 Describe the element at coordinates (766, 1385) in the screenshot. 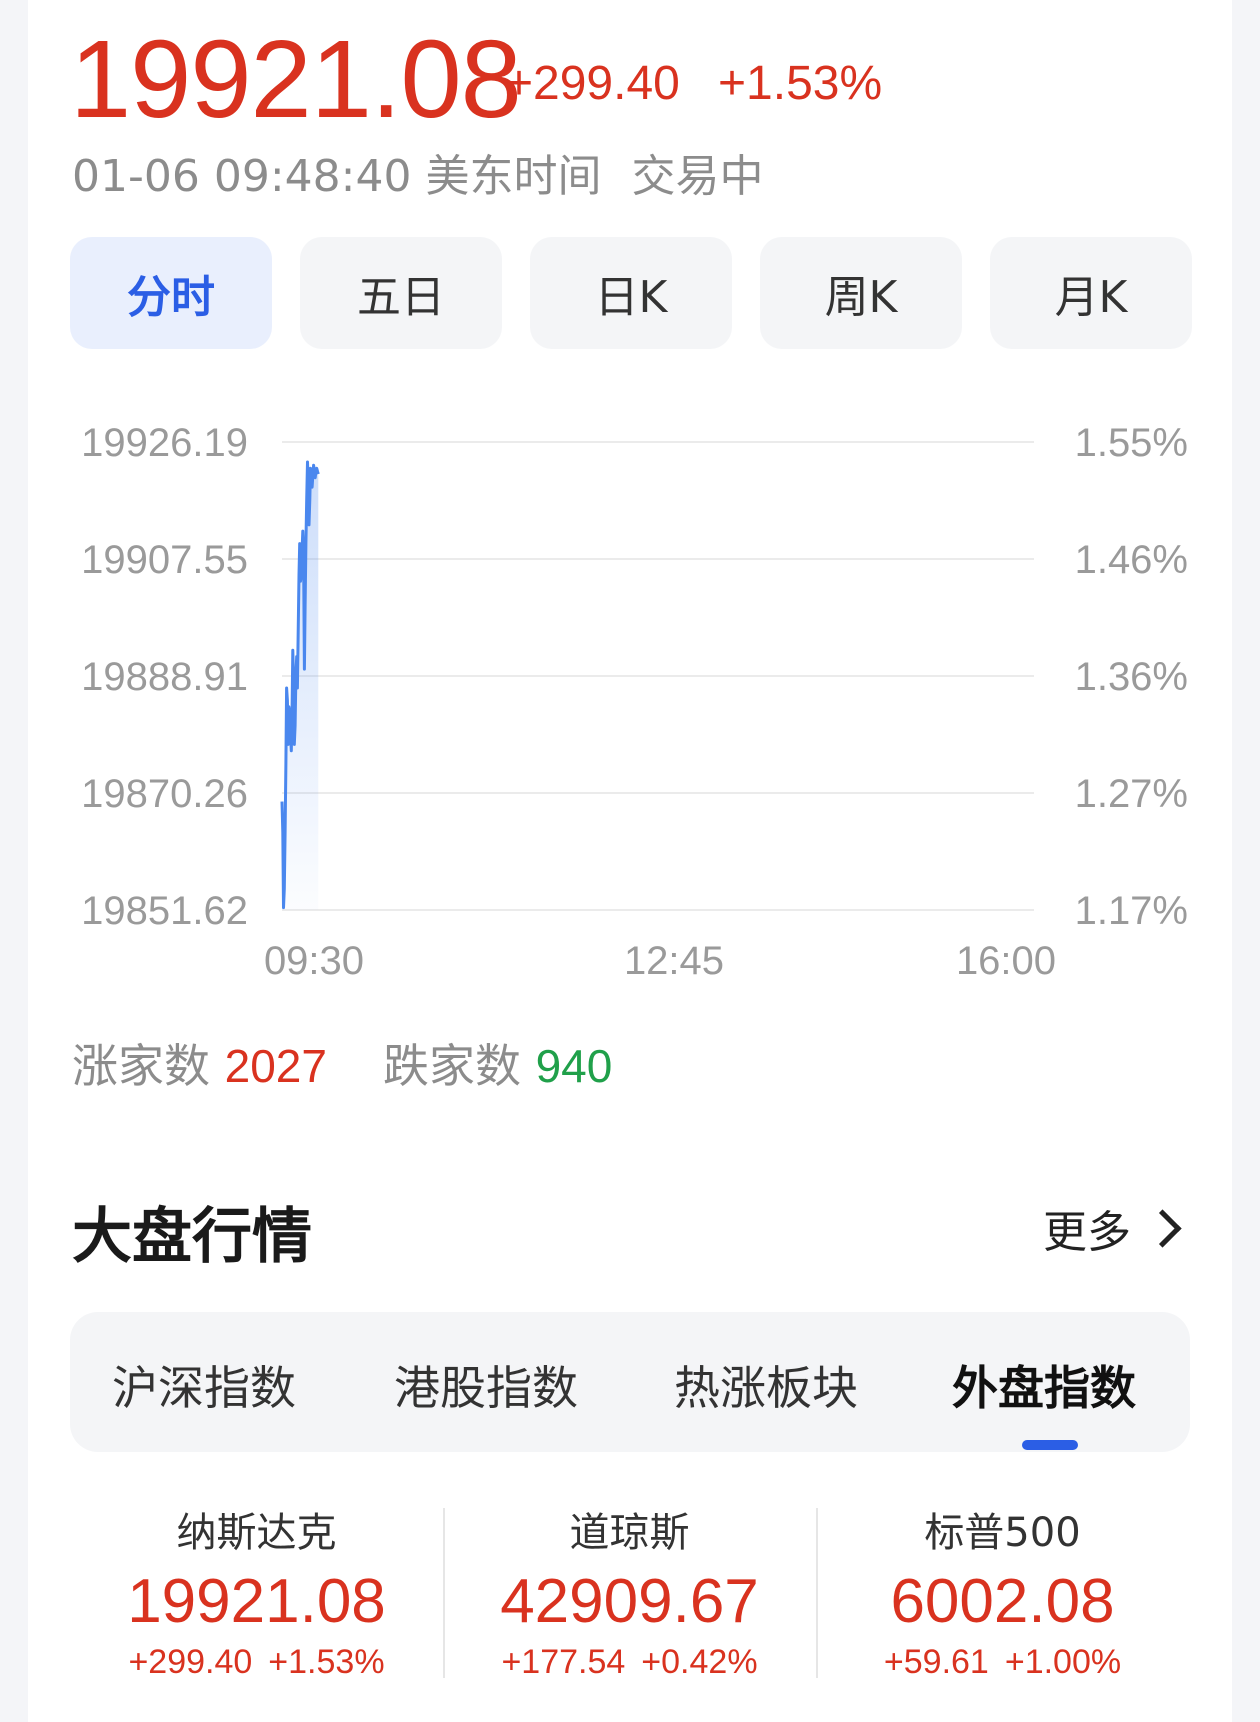

I see `tab-hot-sectors: 热涨板块` at that location.